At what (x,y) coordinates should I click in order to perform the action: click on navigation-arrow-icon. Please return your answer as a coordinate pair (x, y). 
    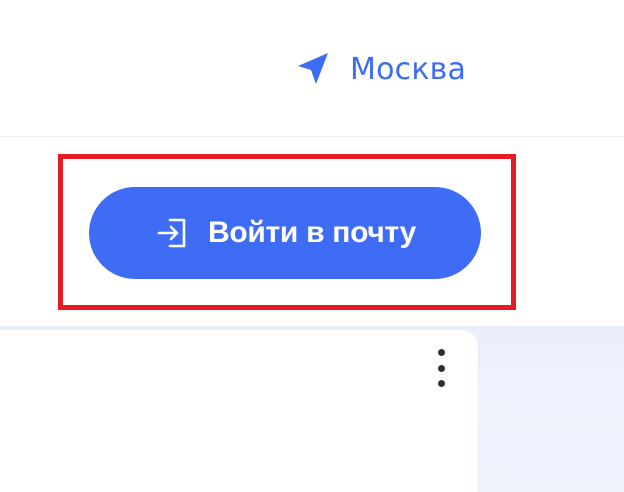
    Looking at the image, I should click on (313, 68).